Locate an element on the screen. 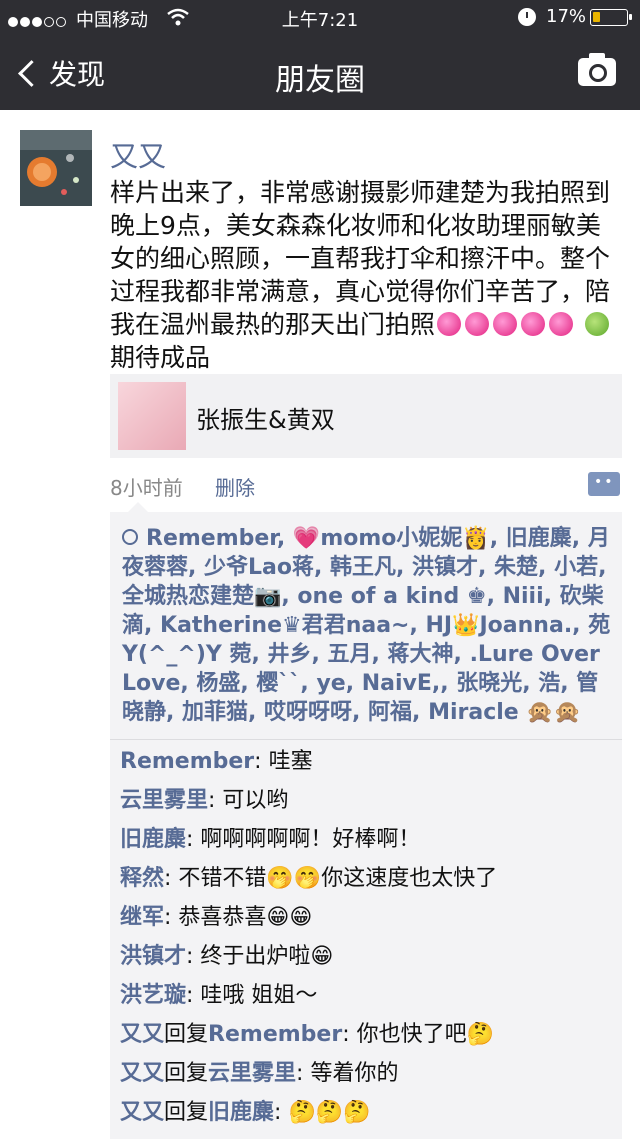 Image resolution: width=640 pixels, height=1139 pixels. shared-link-thumbnail is located at coordinates (152, 416).